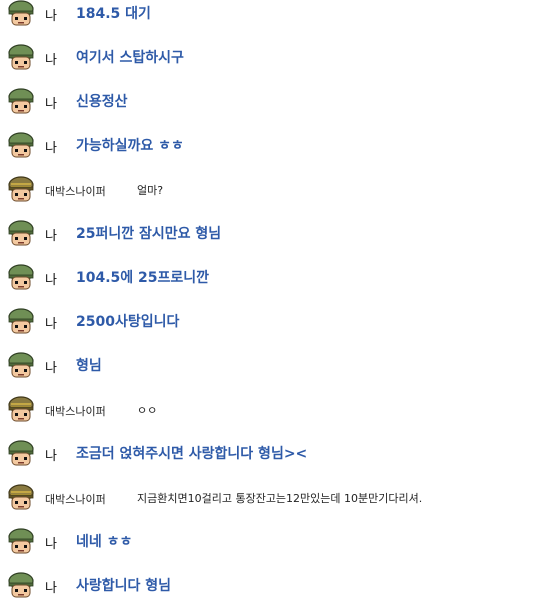 Image resolution: width=539 pixels, height=603 pixels. Describe the element at coordinates (269, 102) in the screenshot. I see `chat-message: 나 신용정산` at that location.